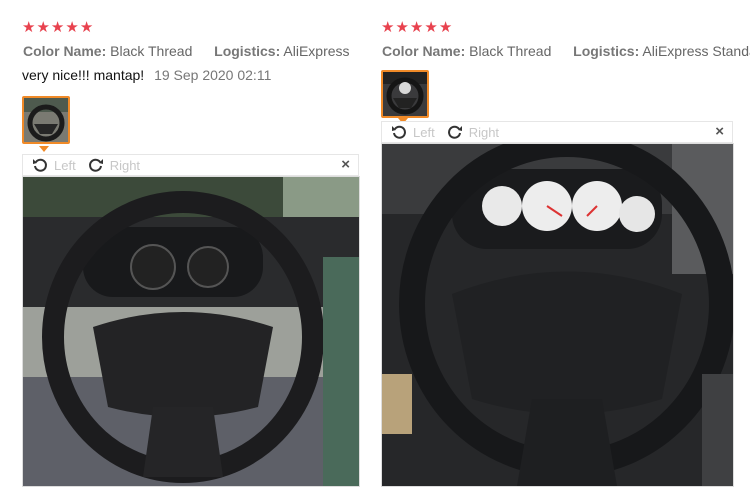  What do you see at coordinates (316, 51) in the screenshot?
I see `logistics-value: AliExpress` at bounding box center [316, 51].